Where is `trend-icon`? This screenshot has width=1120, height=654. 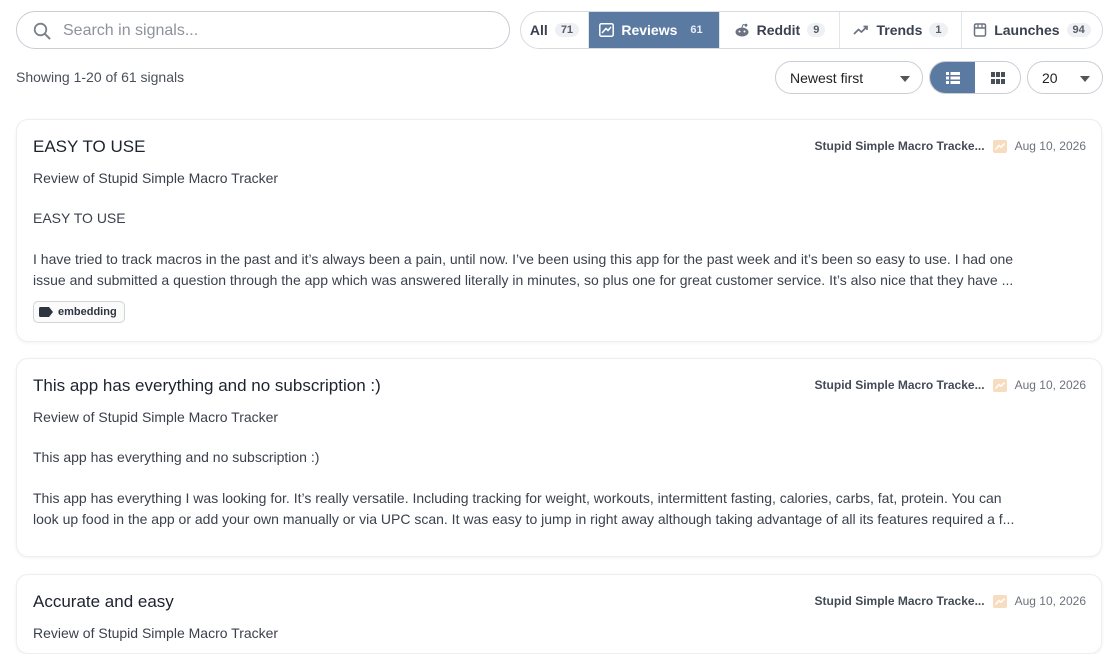
trend-icon is located at coordinates (861, 30).